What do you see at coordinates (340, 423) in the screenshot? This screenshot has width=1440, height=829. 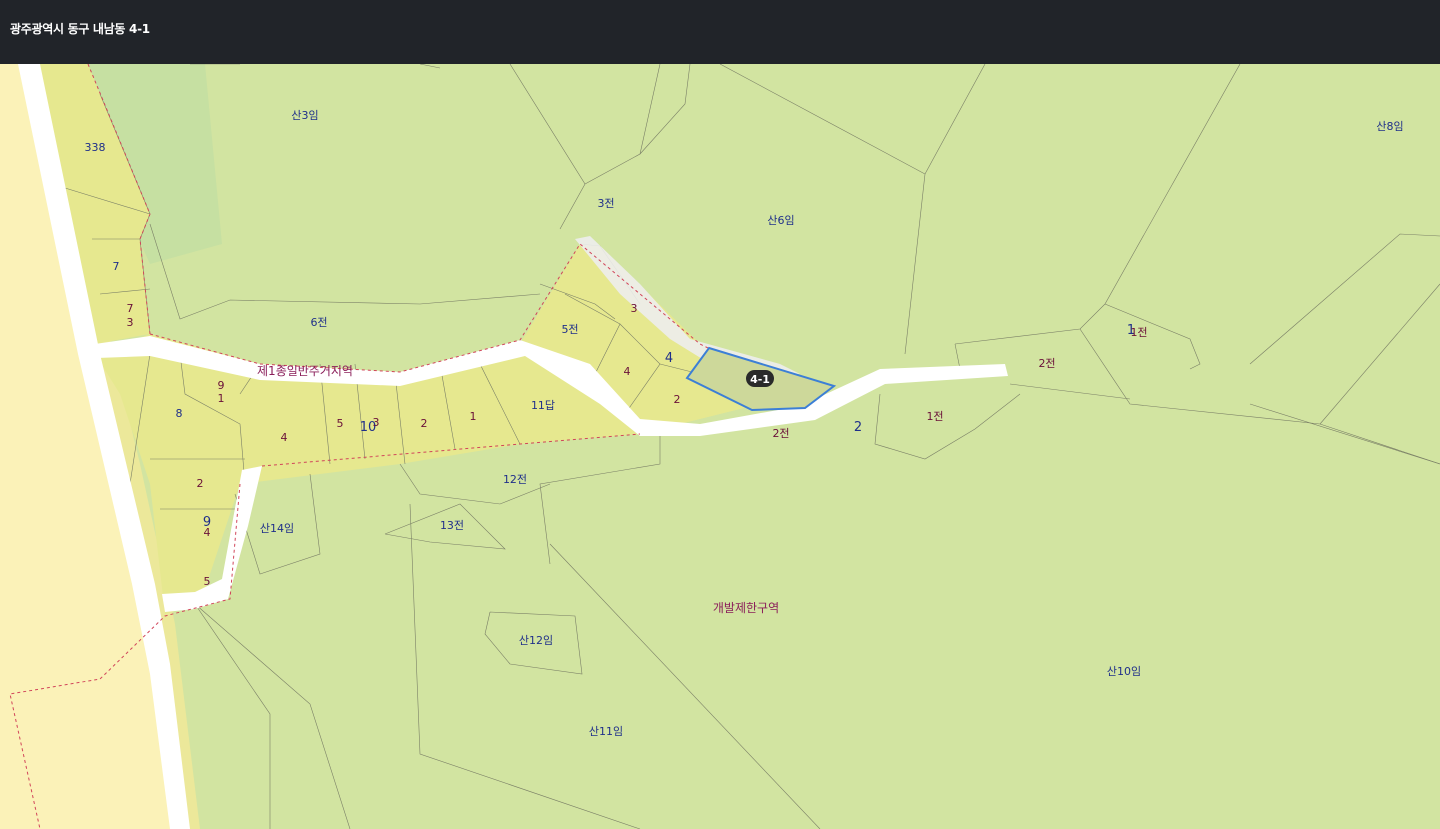 I see `parcel-label-5a: 5` at bounding box center [340, 423].